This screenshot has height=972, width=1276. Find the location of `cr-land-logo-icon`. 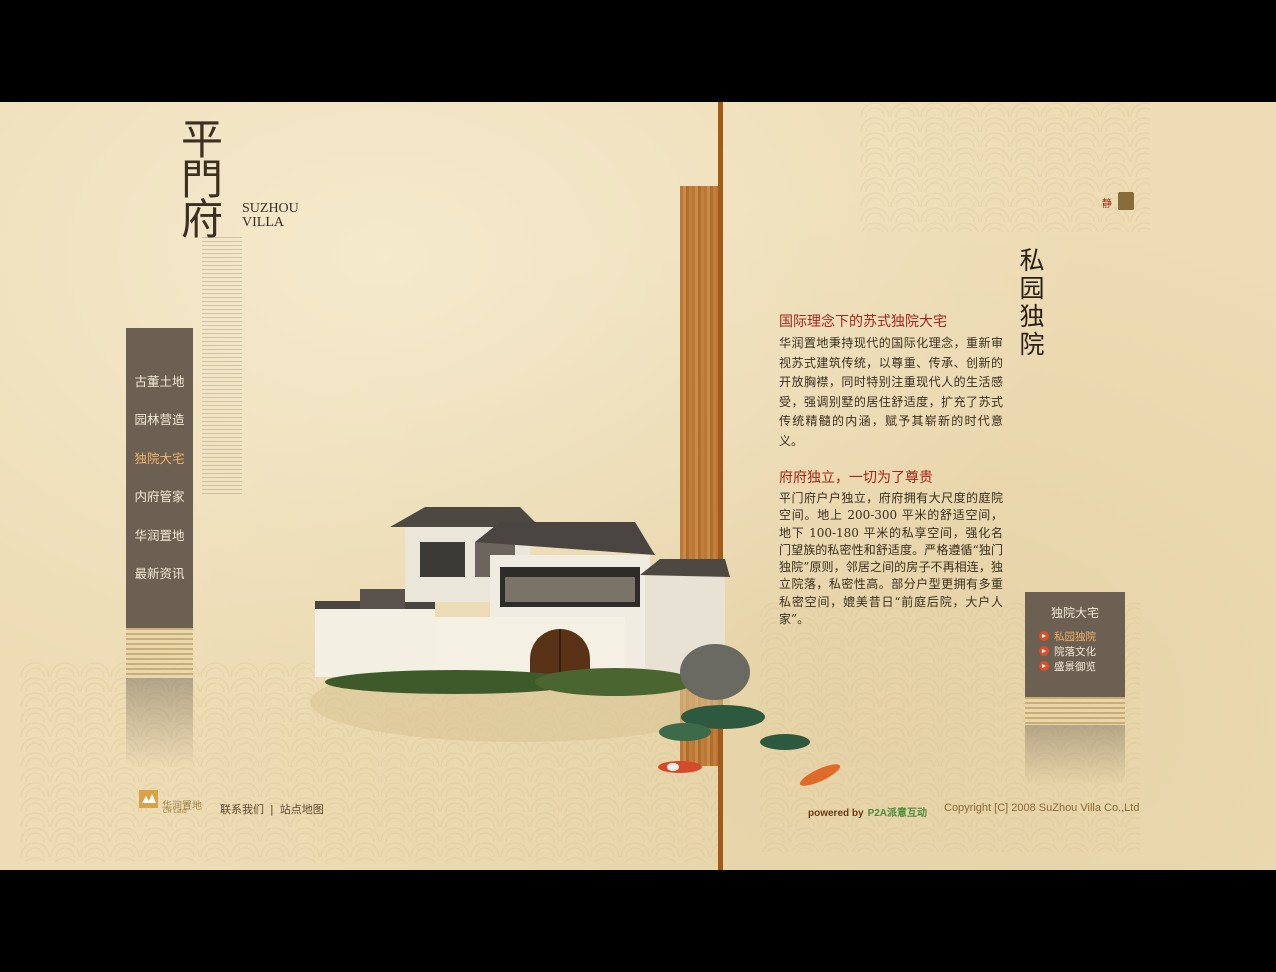

cr-land-logo-icon is located at coordinates (148, 799).